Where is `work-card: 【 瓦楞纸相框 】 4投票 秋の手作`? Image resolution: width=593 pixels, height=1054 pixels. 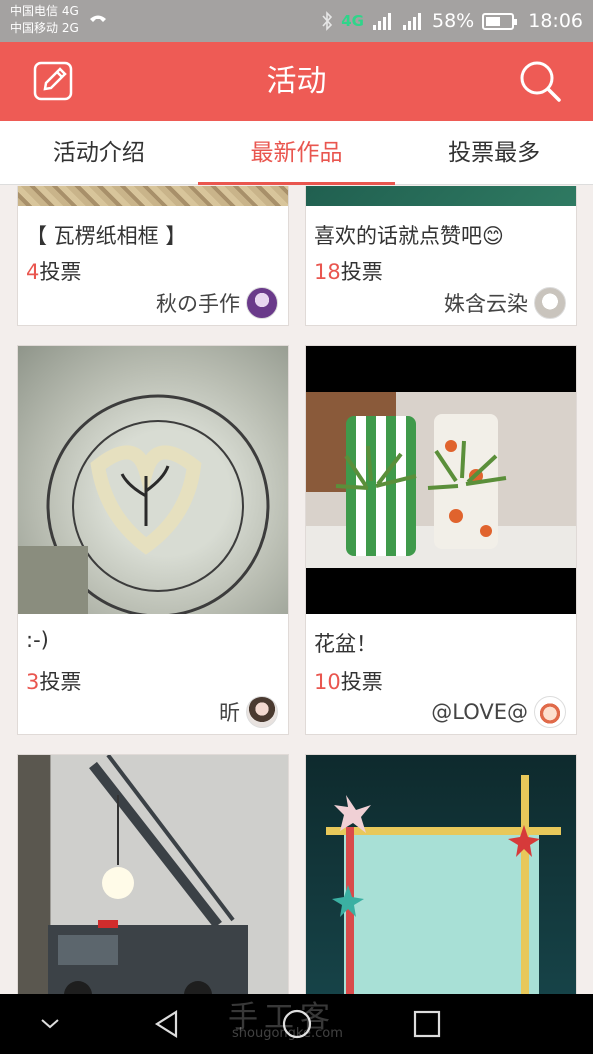 work-card: 【 瓦楞纸相框 】 4投票 秋の手作 is located at coordinates (153, 256).